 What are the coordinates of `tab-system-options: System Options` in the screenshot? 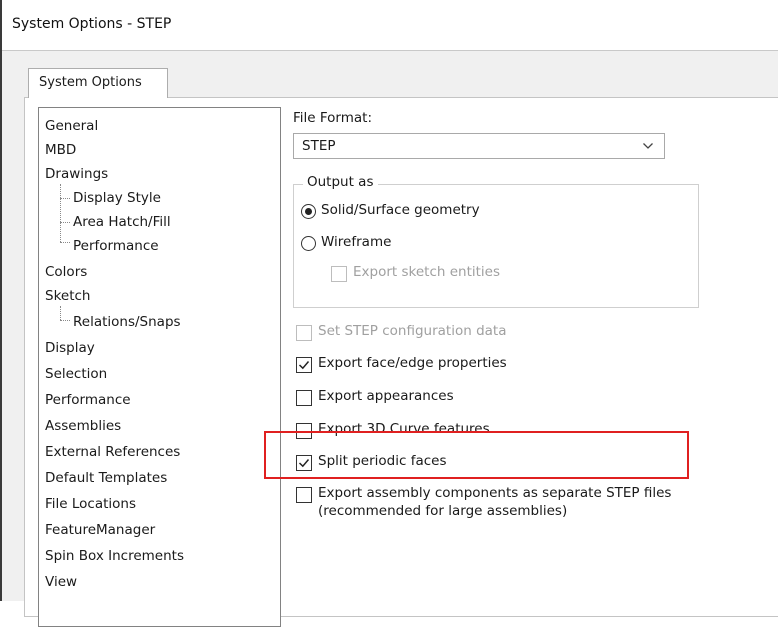 It's located at (98, 83).